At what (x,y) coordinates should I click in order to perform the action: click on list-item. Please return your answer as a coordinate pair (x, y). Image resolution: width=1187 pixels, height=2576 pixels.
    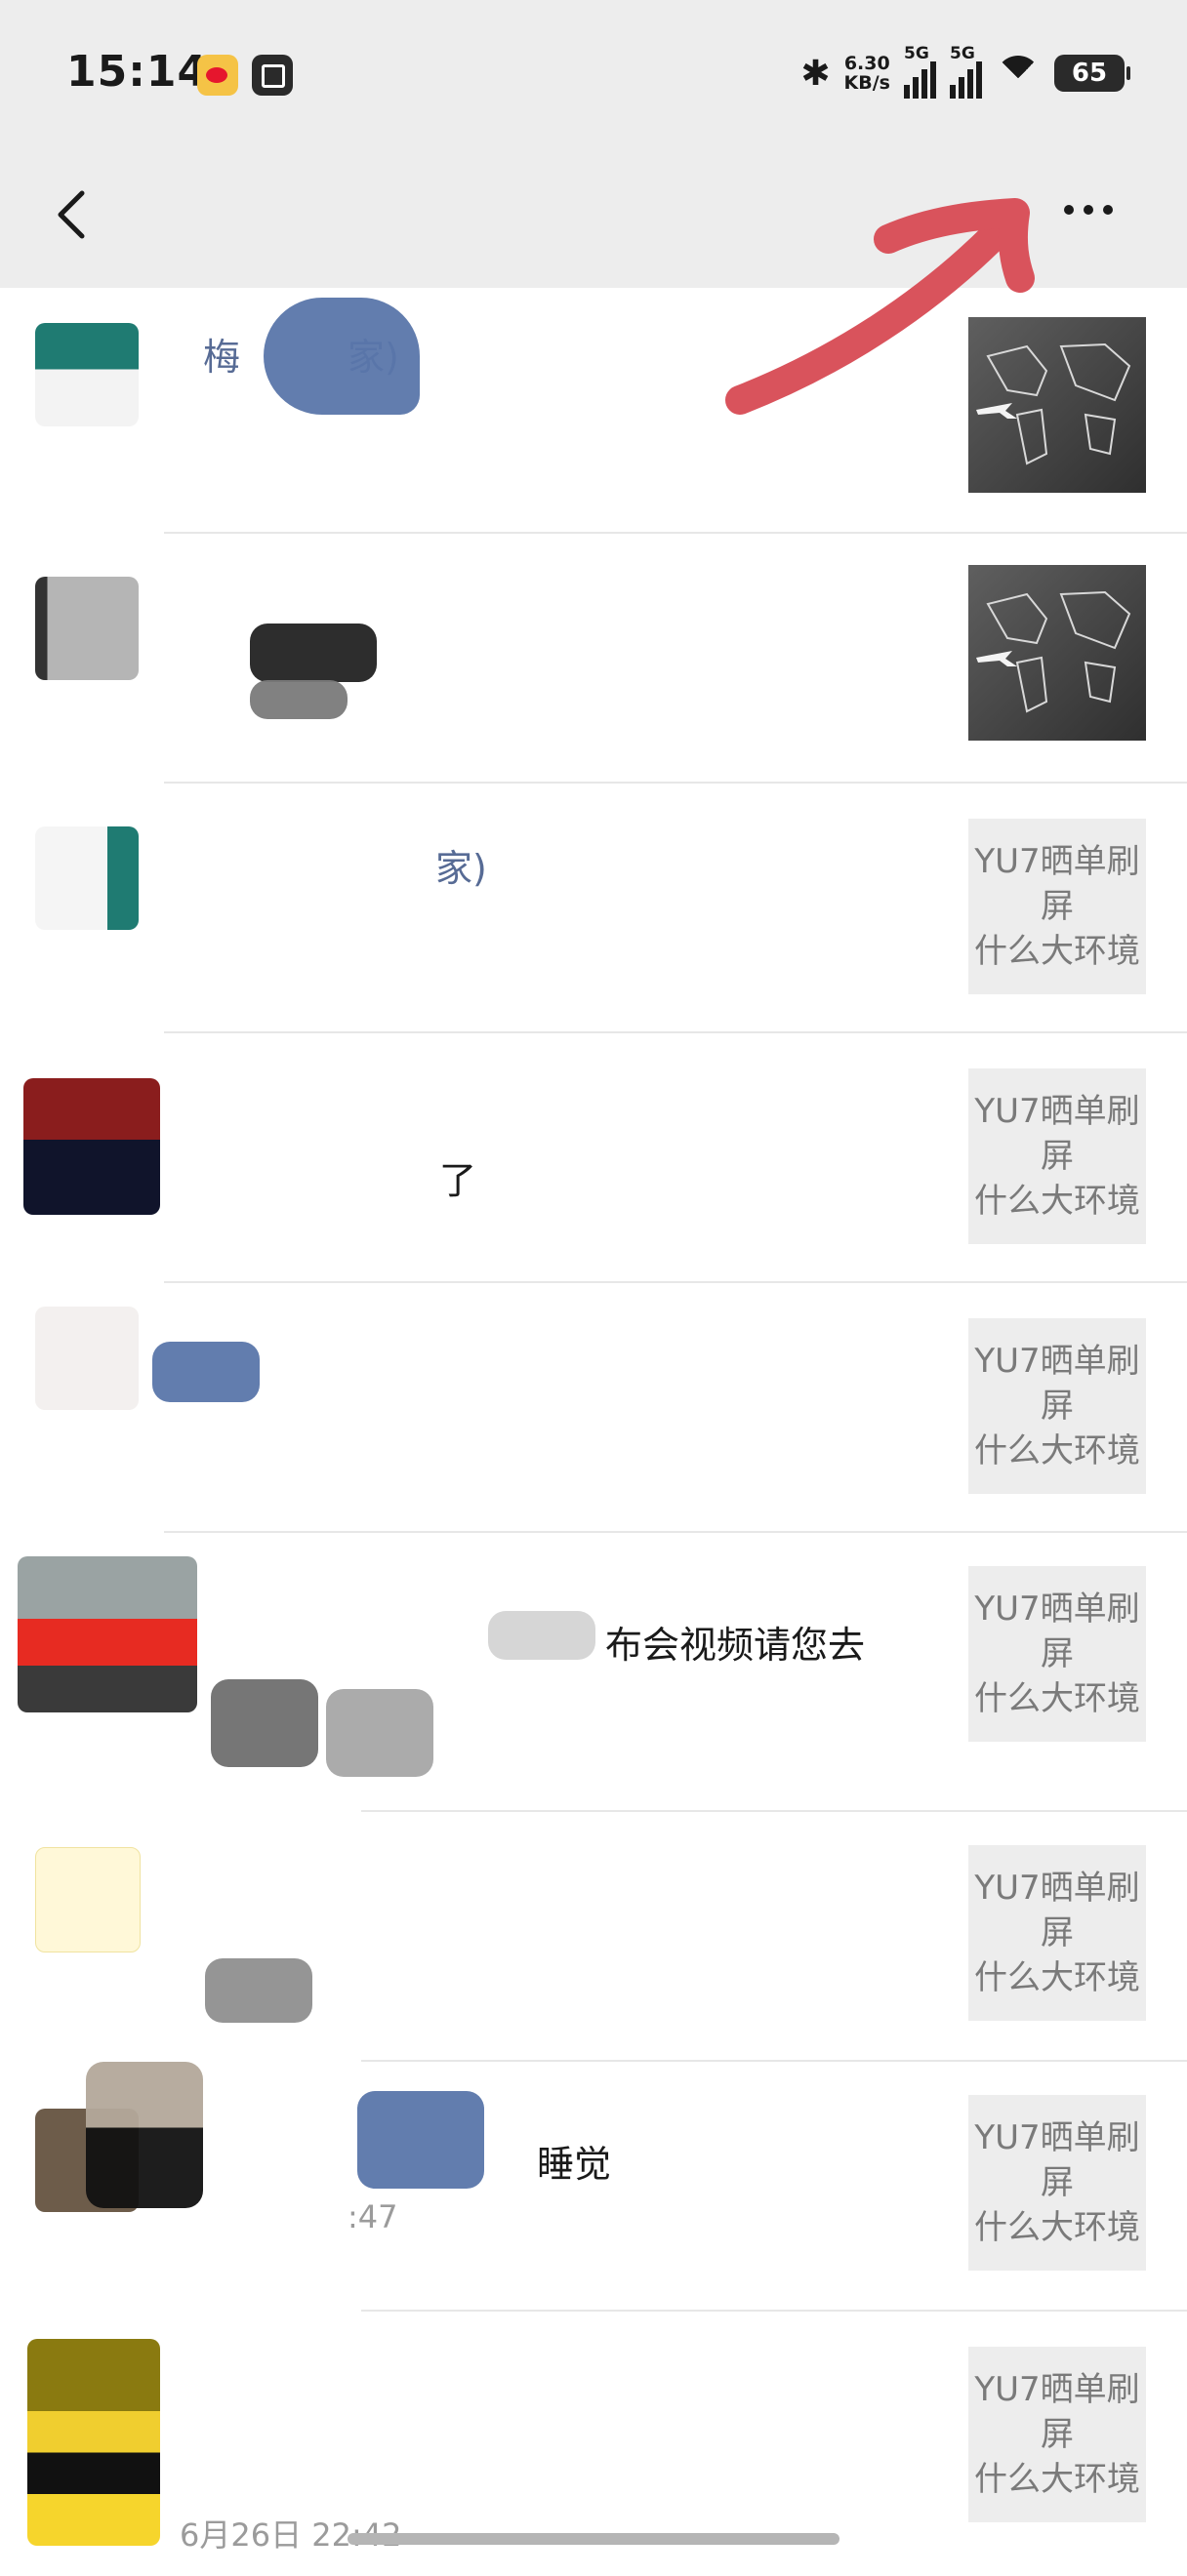
    Looking at the image, I should click on (593, 659).